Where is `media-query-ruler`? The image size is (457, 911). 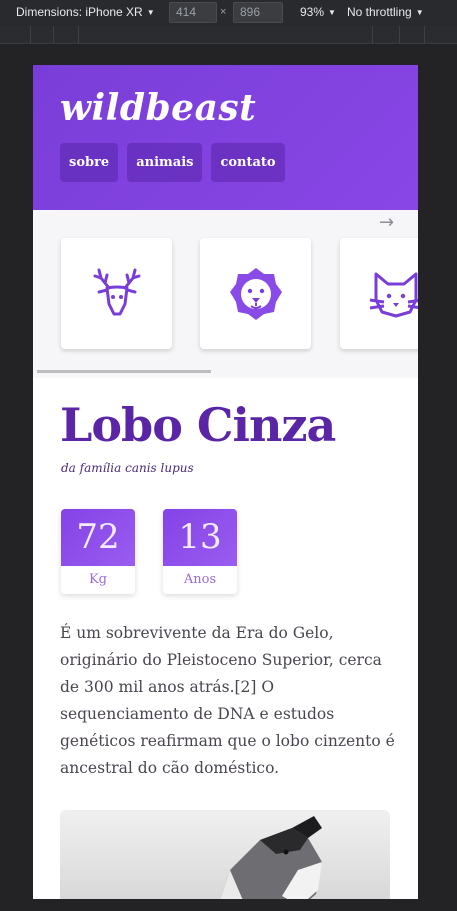 media-query-ruler is located at coordinates (228, 35).